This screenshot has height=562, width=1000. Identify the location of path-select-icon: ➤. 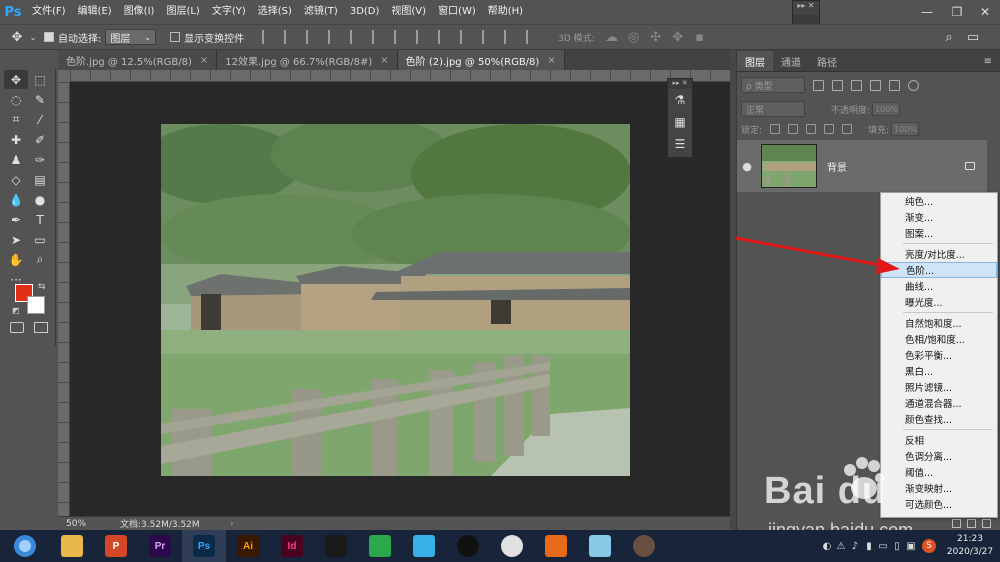
(16, 239).